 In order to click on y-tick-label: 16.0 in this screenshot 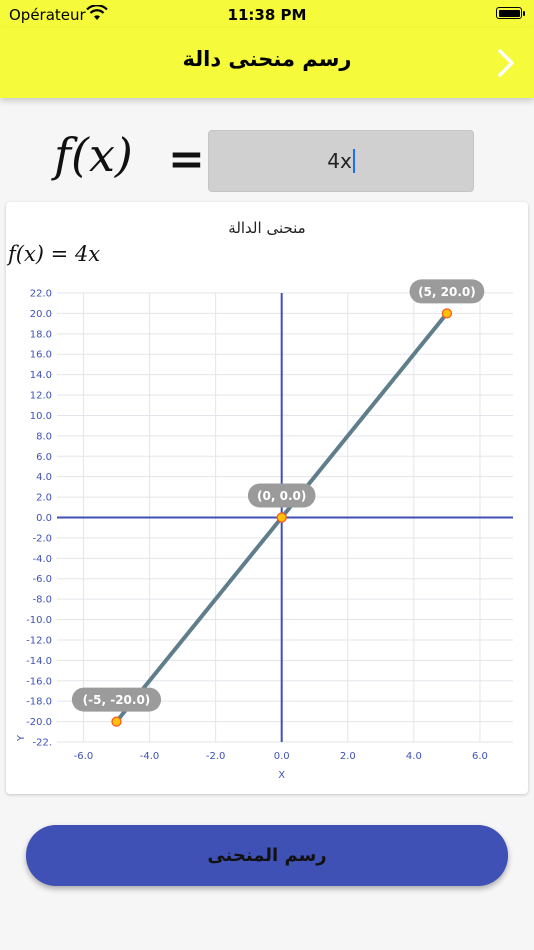, I will do `click(41, 355)`.